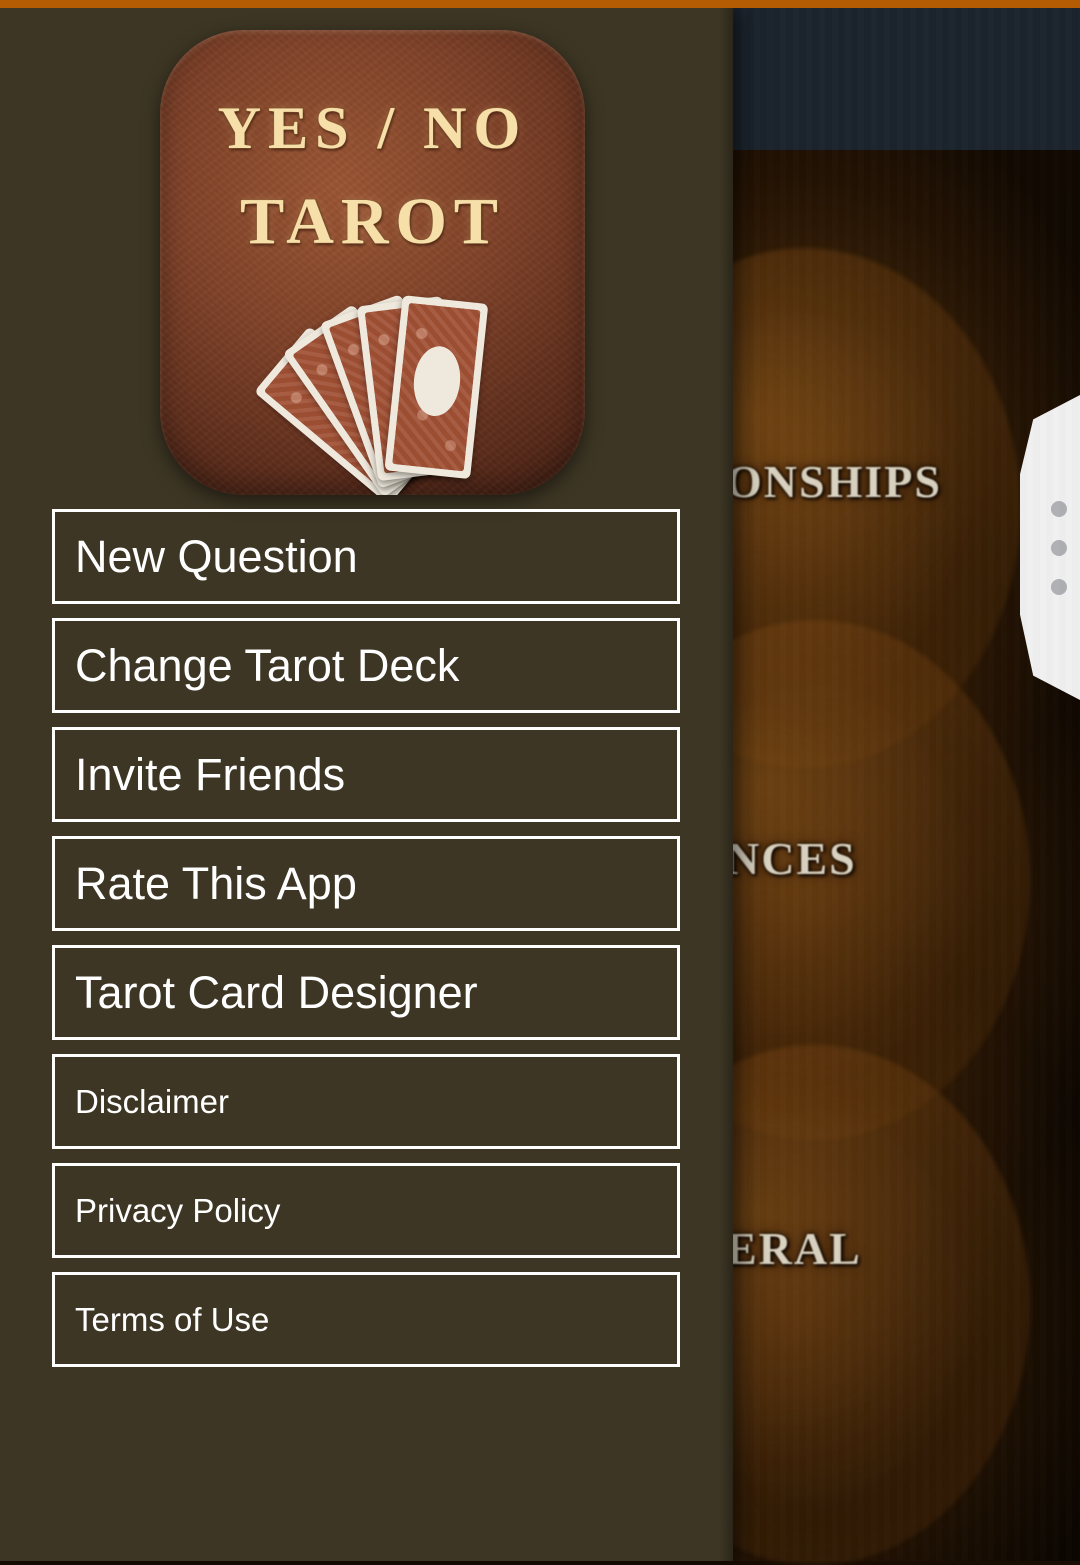  What do you see at coordinates (178, 1210) in the screenshot?
I see `drawer-item-label: Privacy Policy` at bounding box center [178, 1210].